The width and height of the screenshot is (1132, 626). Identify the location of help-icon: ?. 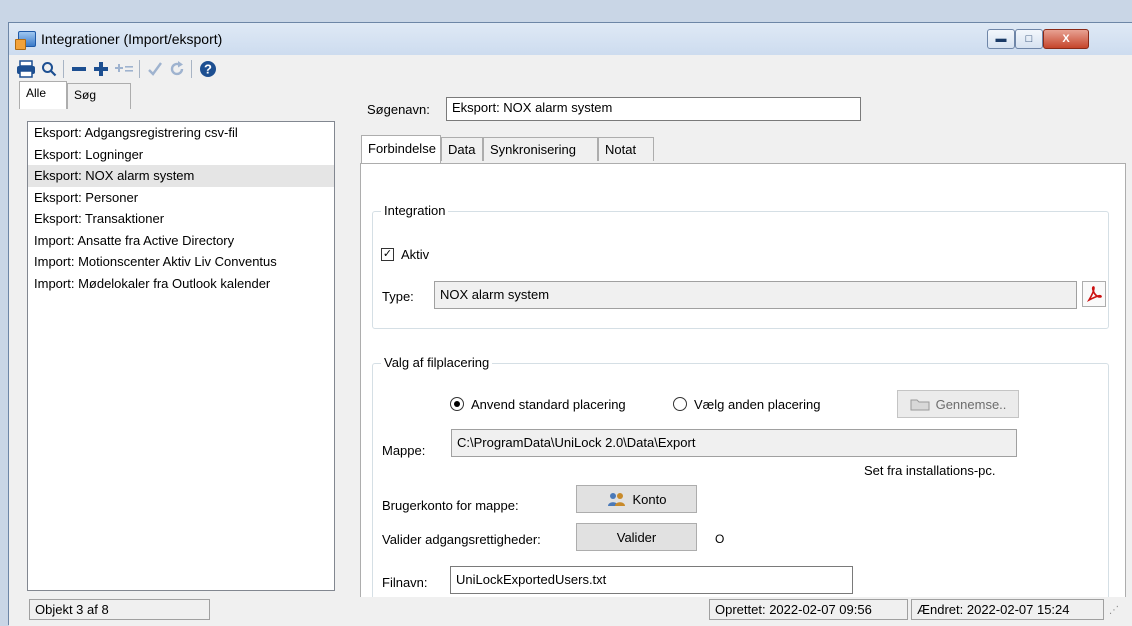
(208, 69).